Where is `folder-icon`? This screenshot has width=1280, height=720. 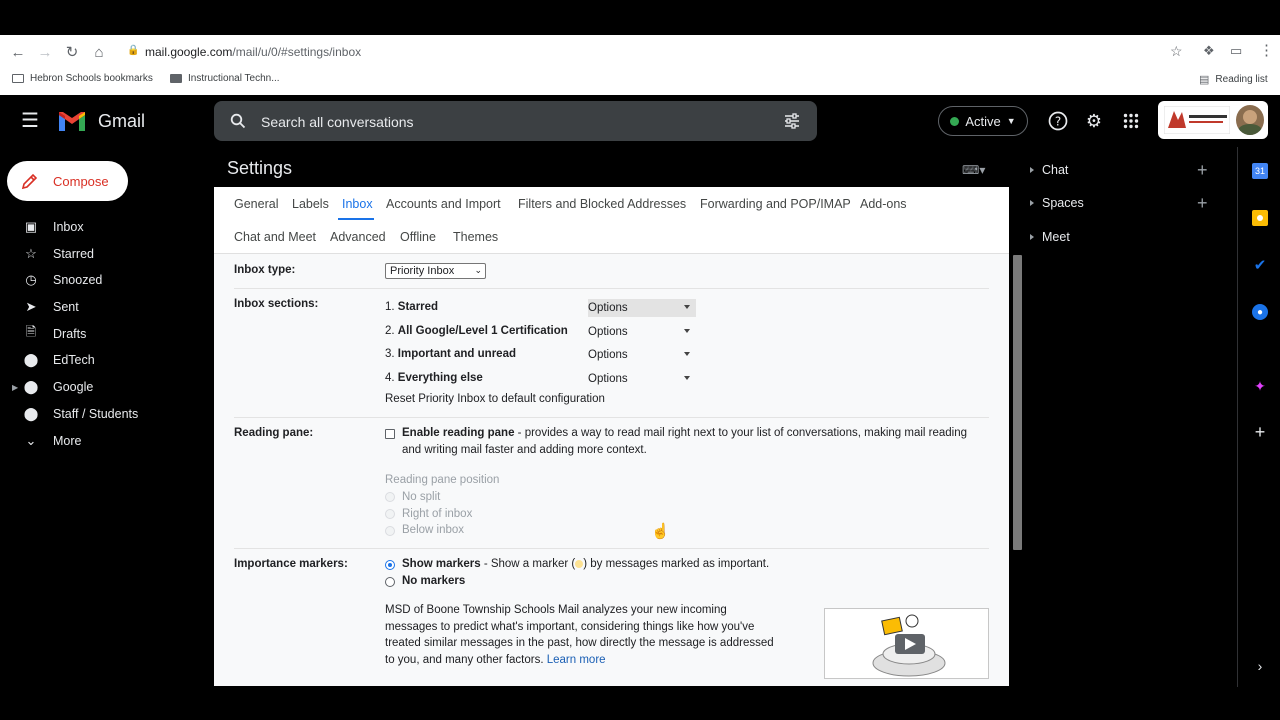 folder-icon is located at coordinates (18, 78).